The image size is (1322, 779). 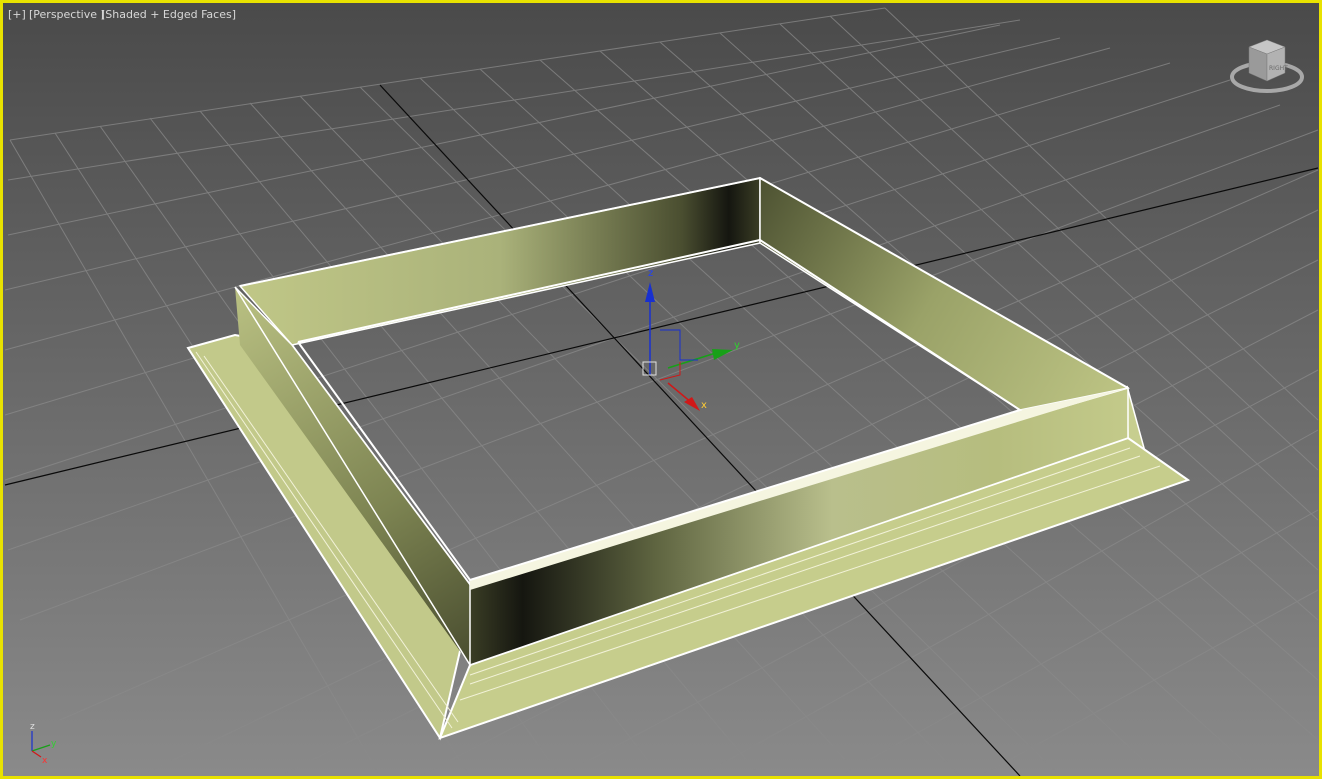 What do you see at coordinates (168, 14) in the screenshot?
I see `viewport-shading-label: [Shaded + Edged Faces]` at bounding box center [168, 14].